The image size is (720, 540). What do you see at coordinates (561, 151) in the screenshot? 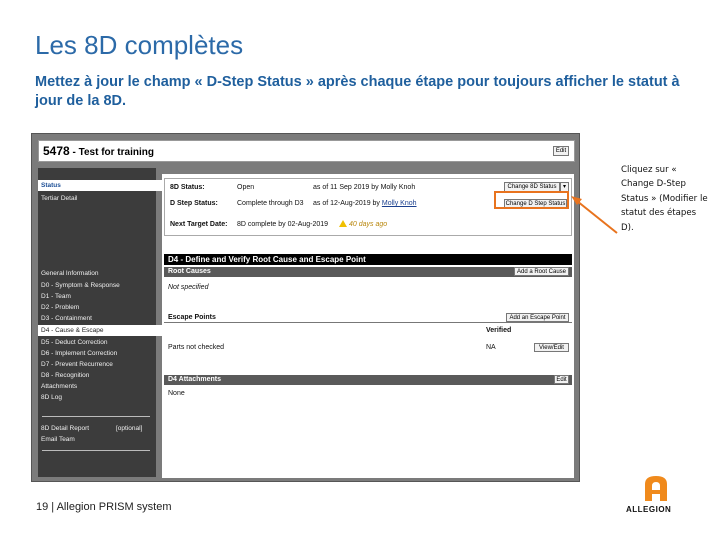
I see `header-edit-button: Edit` at bounding box center [561, 151].